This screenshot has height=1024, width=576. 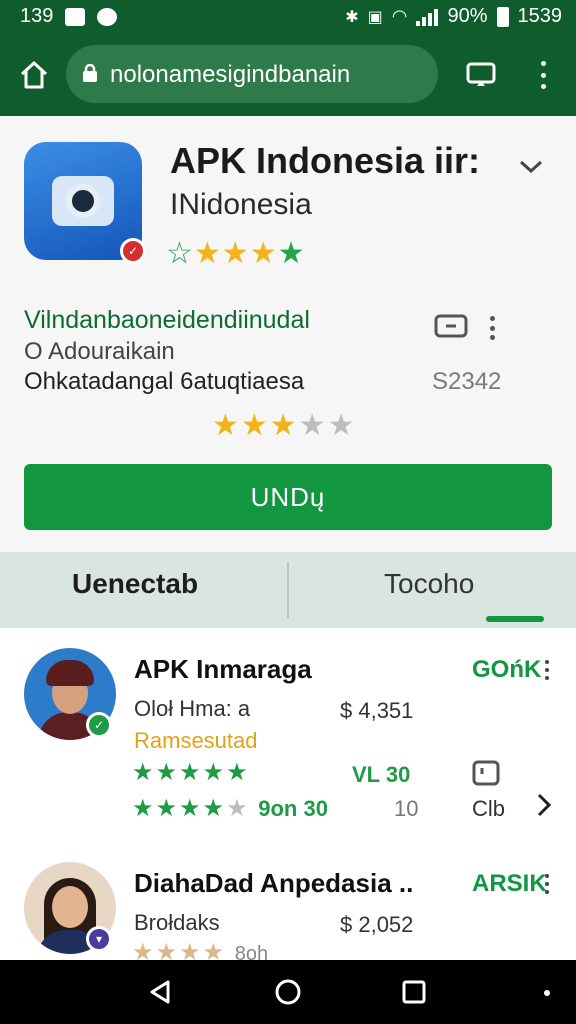 I want to click on app-icon: ✓, so click(x=85, y=203).